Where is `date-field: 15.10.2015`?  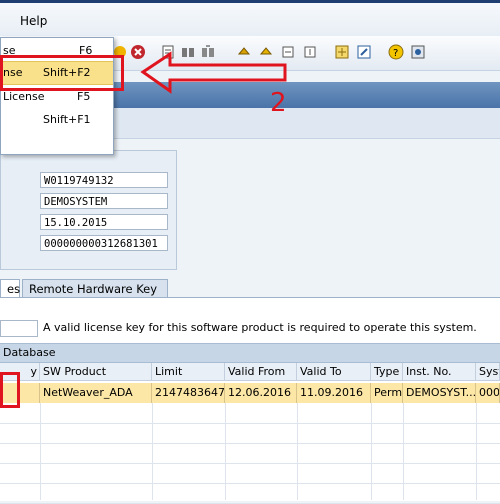
date-field: 15.10.2015 is located at coordinates (104, 222).